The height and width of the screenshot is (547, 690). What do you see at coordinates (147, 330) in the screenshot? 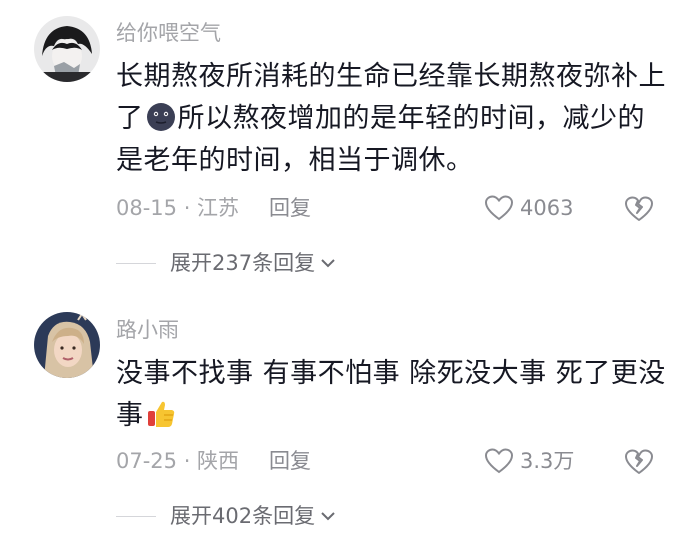
I see `comment-author: 路小雨` at bounding box center [147, 330].